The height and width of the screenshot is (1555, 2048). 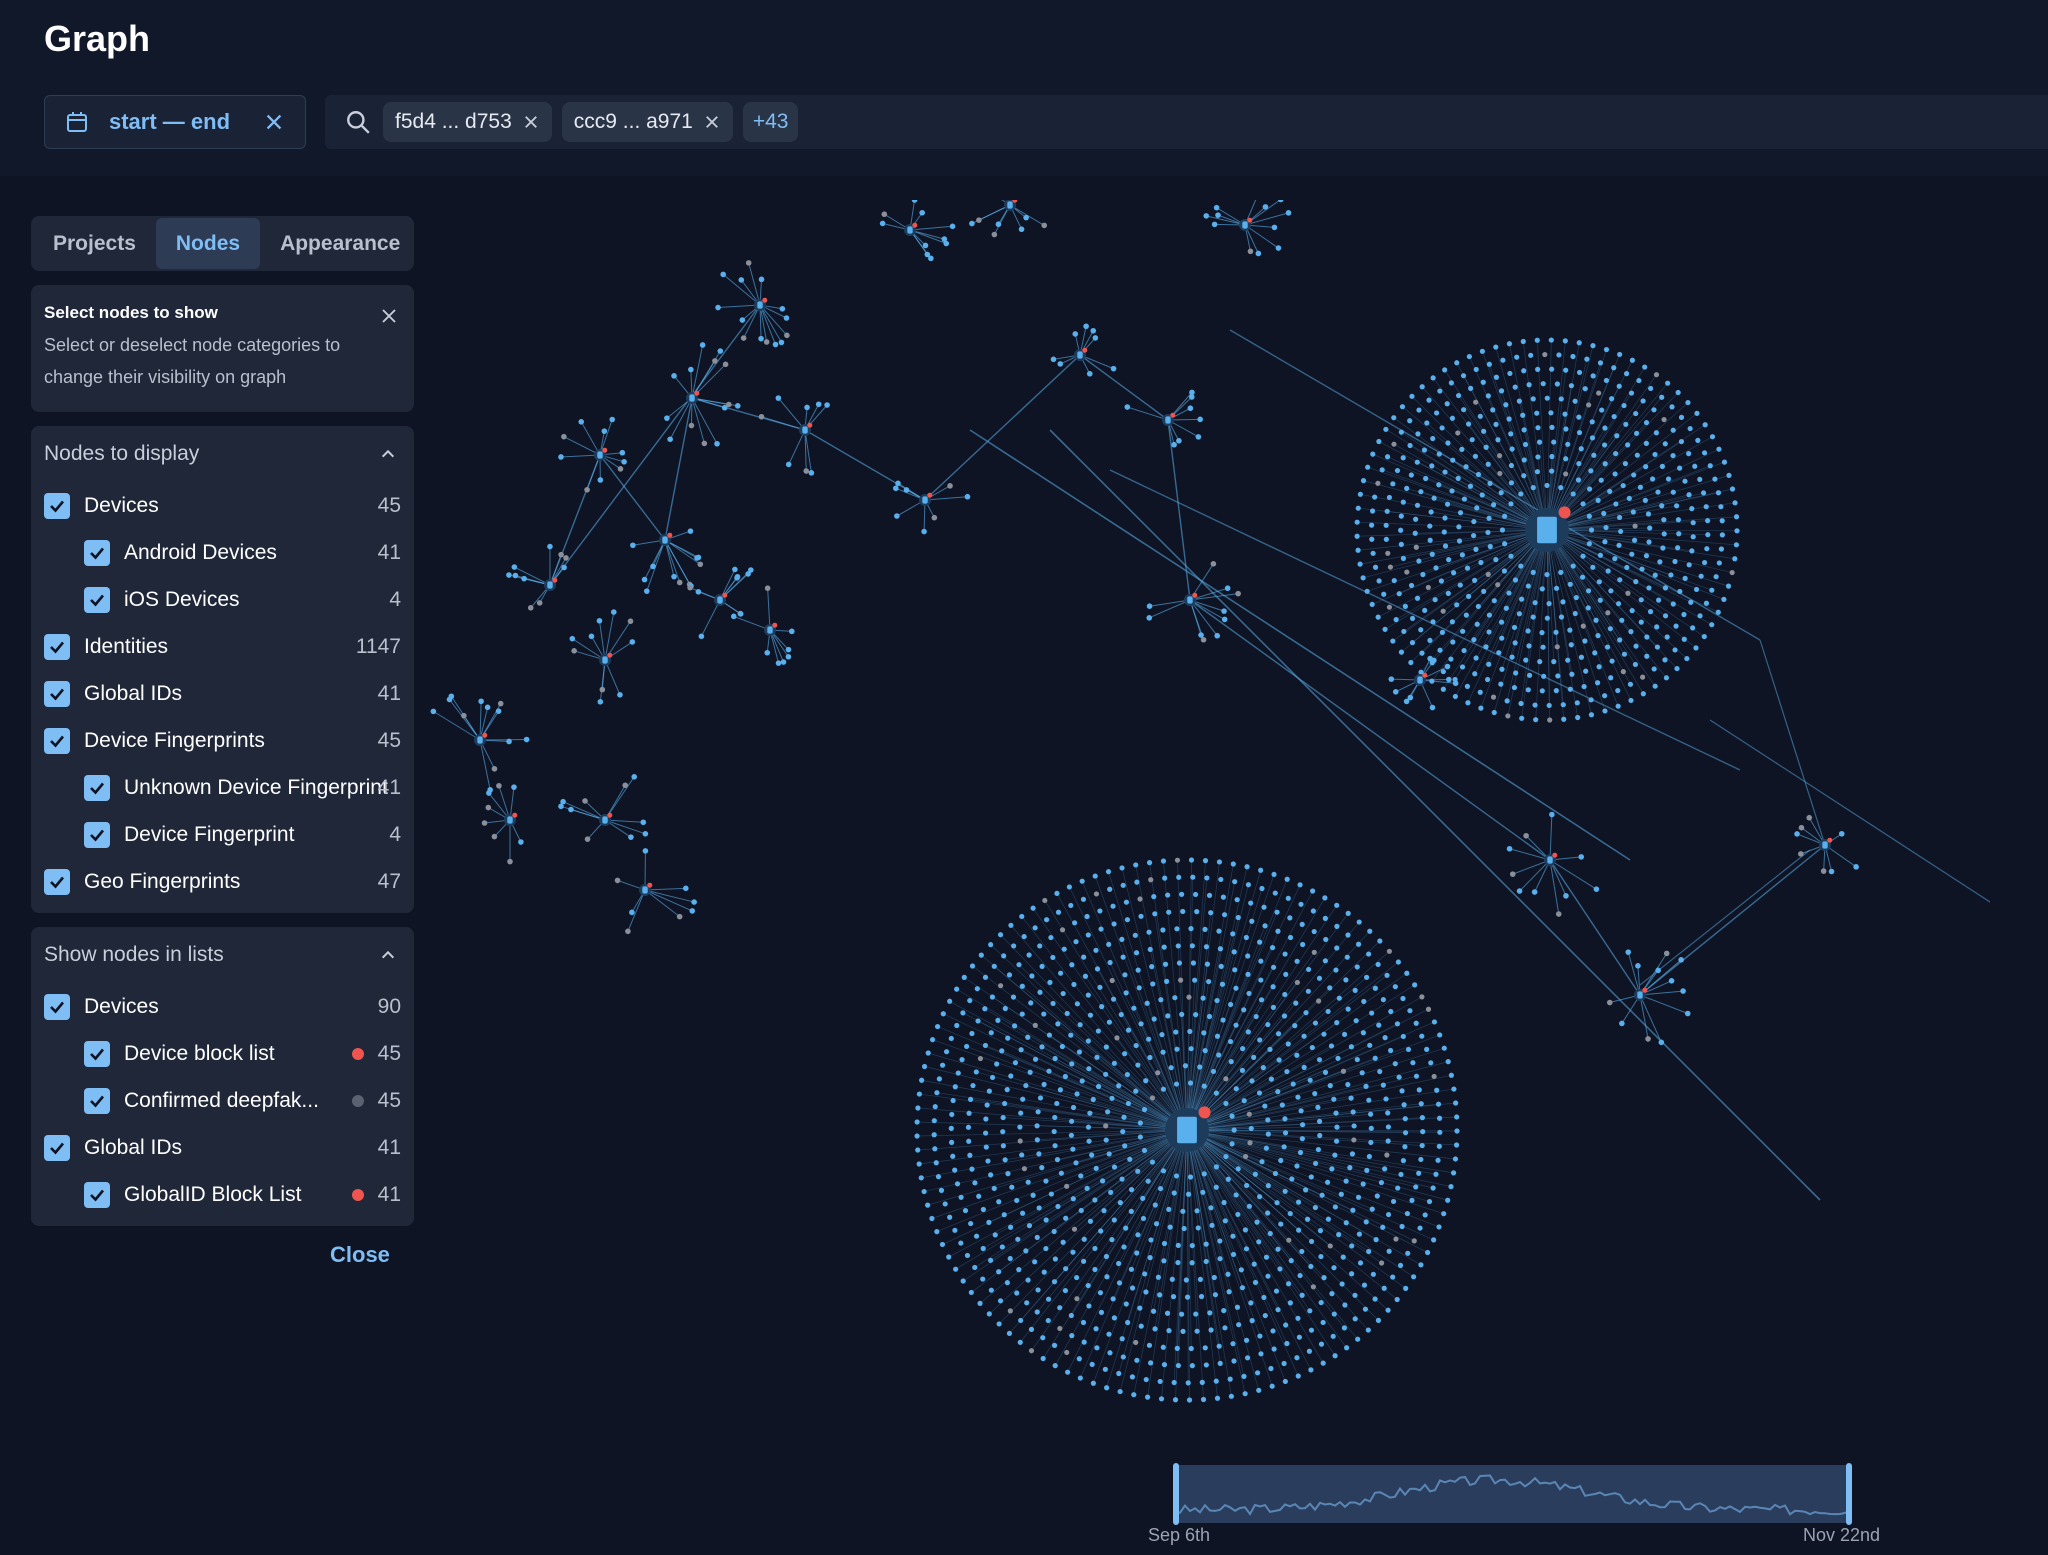 What do you see at coordinates (222, 787) in the screenshot?
I see `node-category-row: Unknown Device Fingerprint 41` at bounding box center [222, 787].